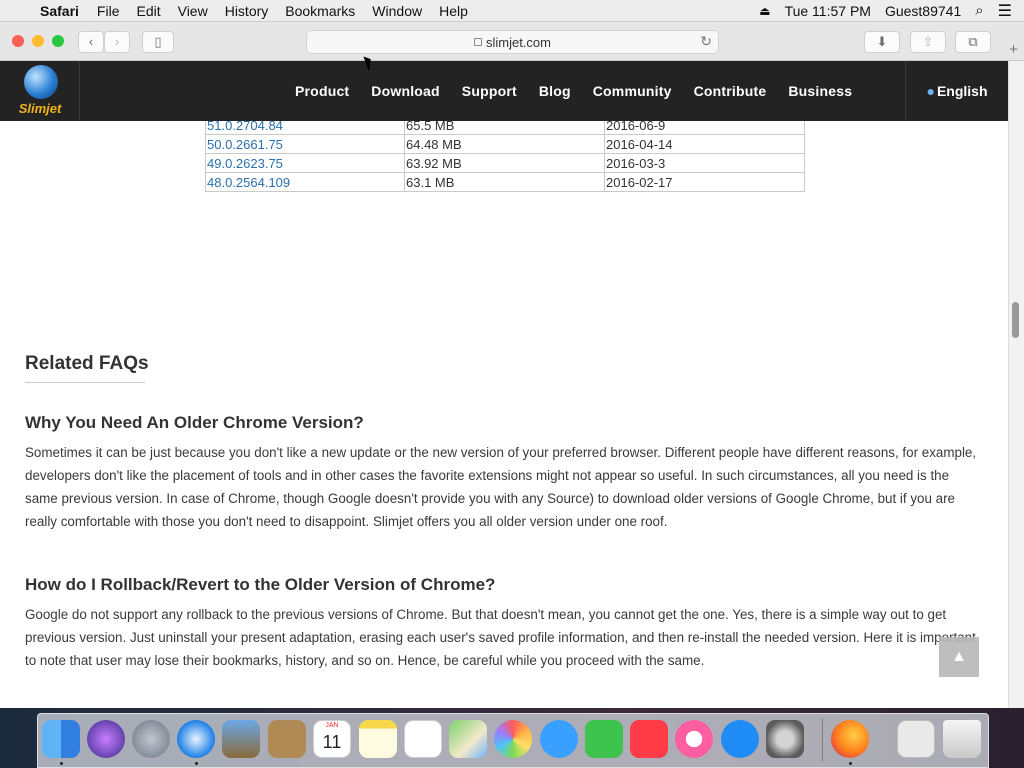 Image resolution: width=1024 pixels, height=768 pixels. Describe the element at coordinates (106, 739) in the screenshot. I see `siri-icon` at that location.